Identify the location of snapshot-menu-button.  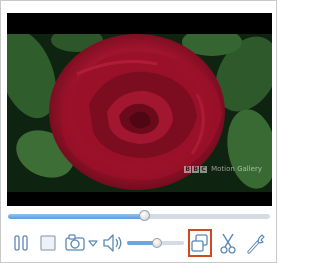
(93, 243).